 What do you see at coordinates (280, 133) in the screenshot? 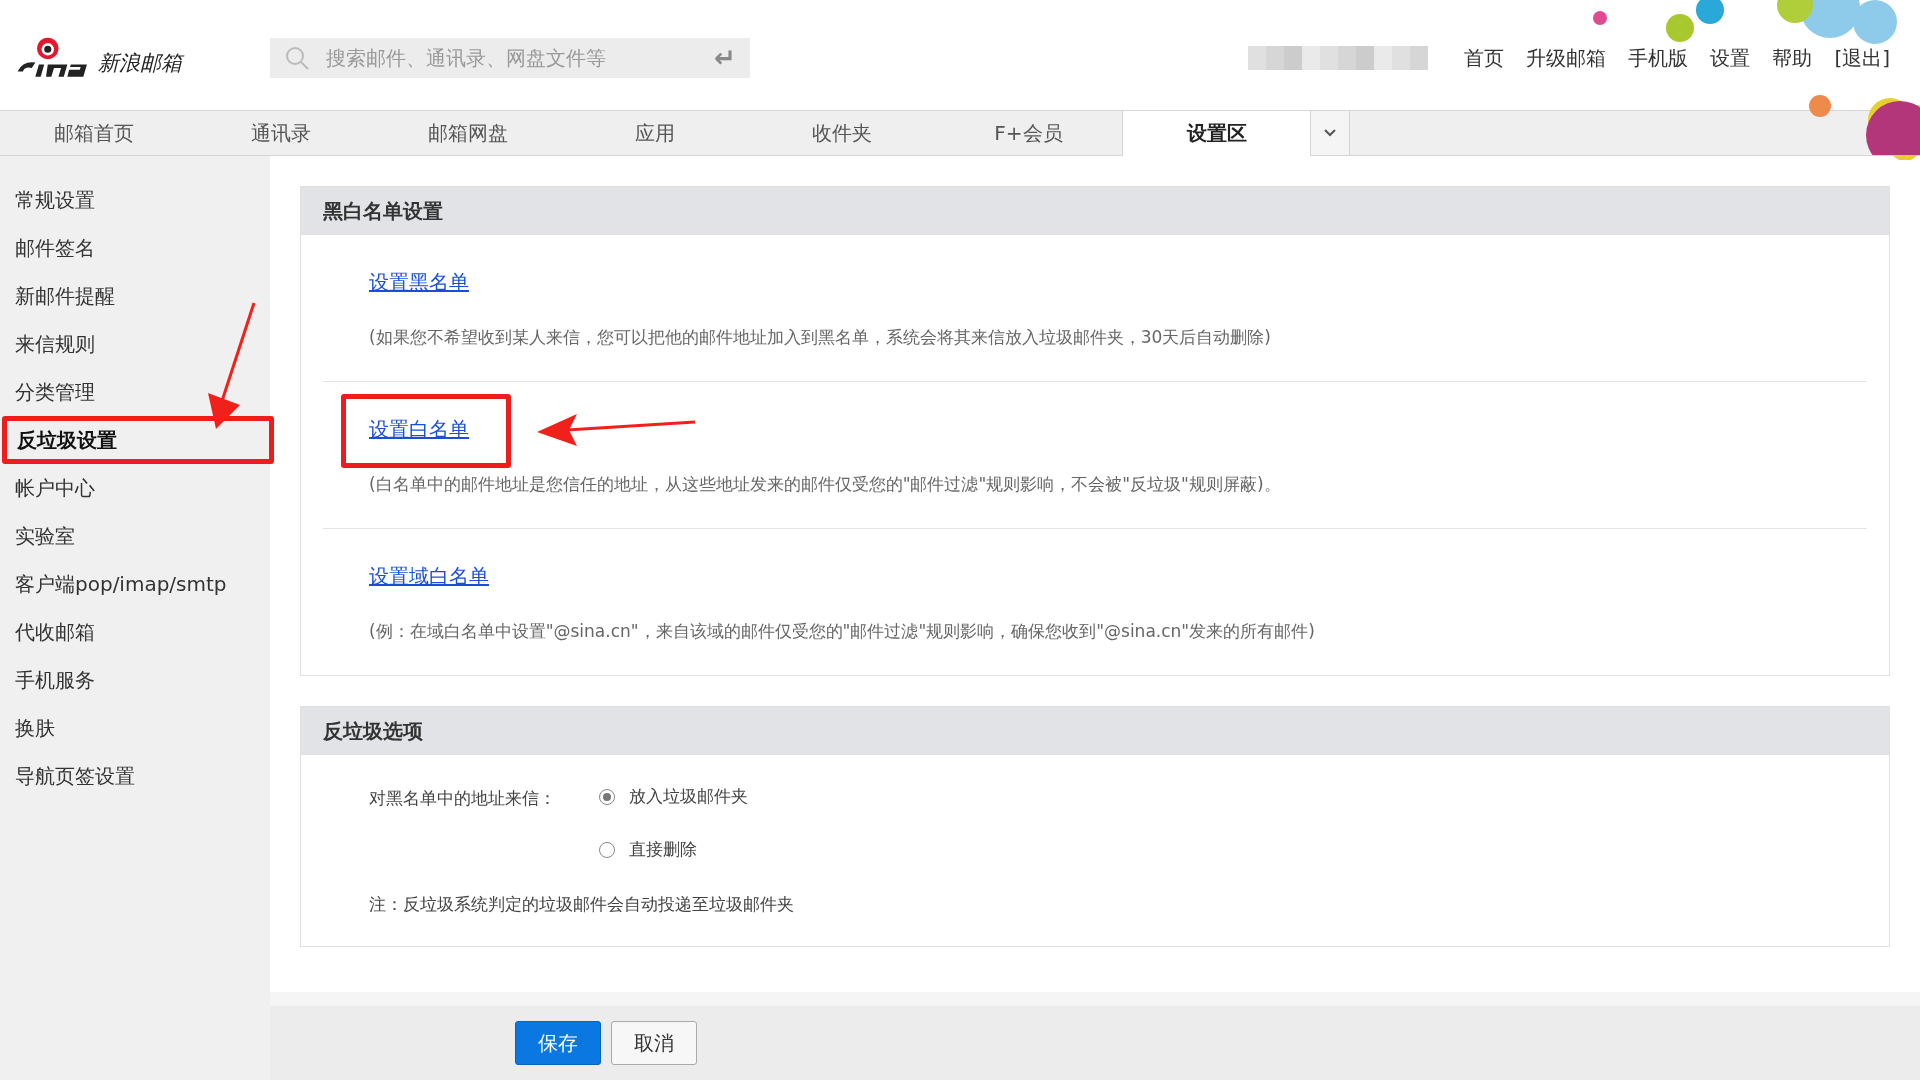
I see `nav-tab: 通讯录` at bounding box center [280, 133].